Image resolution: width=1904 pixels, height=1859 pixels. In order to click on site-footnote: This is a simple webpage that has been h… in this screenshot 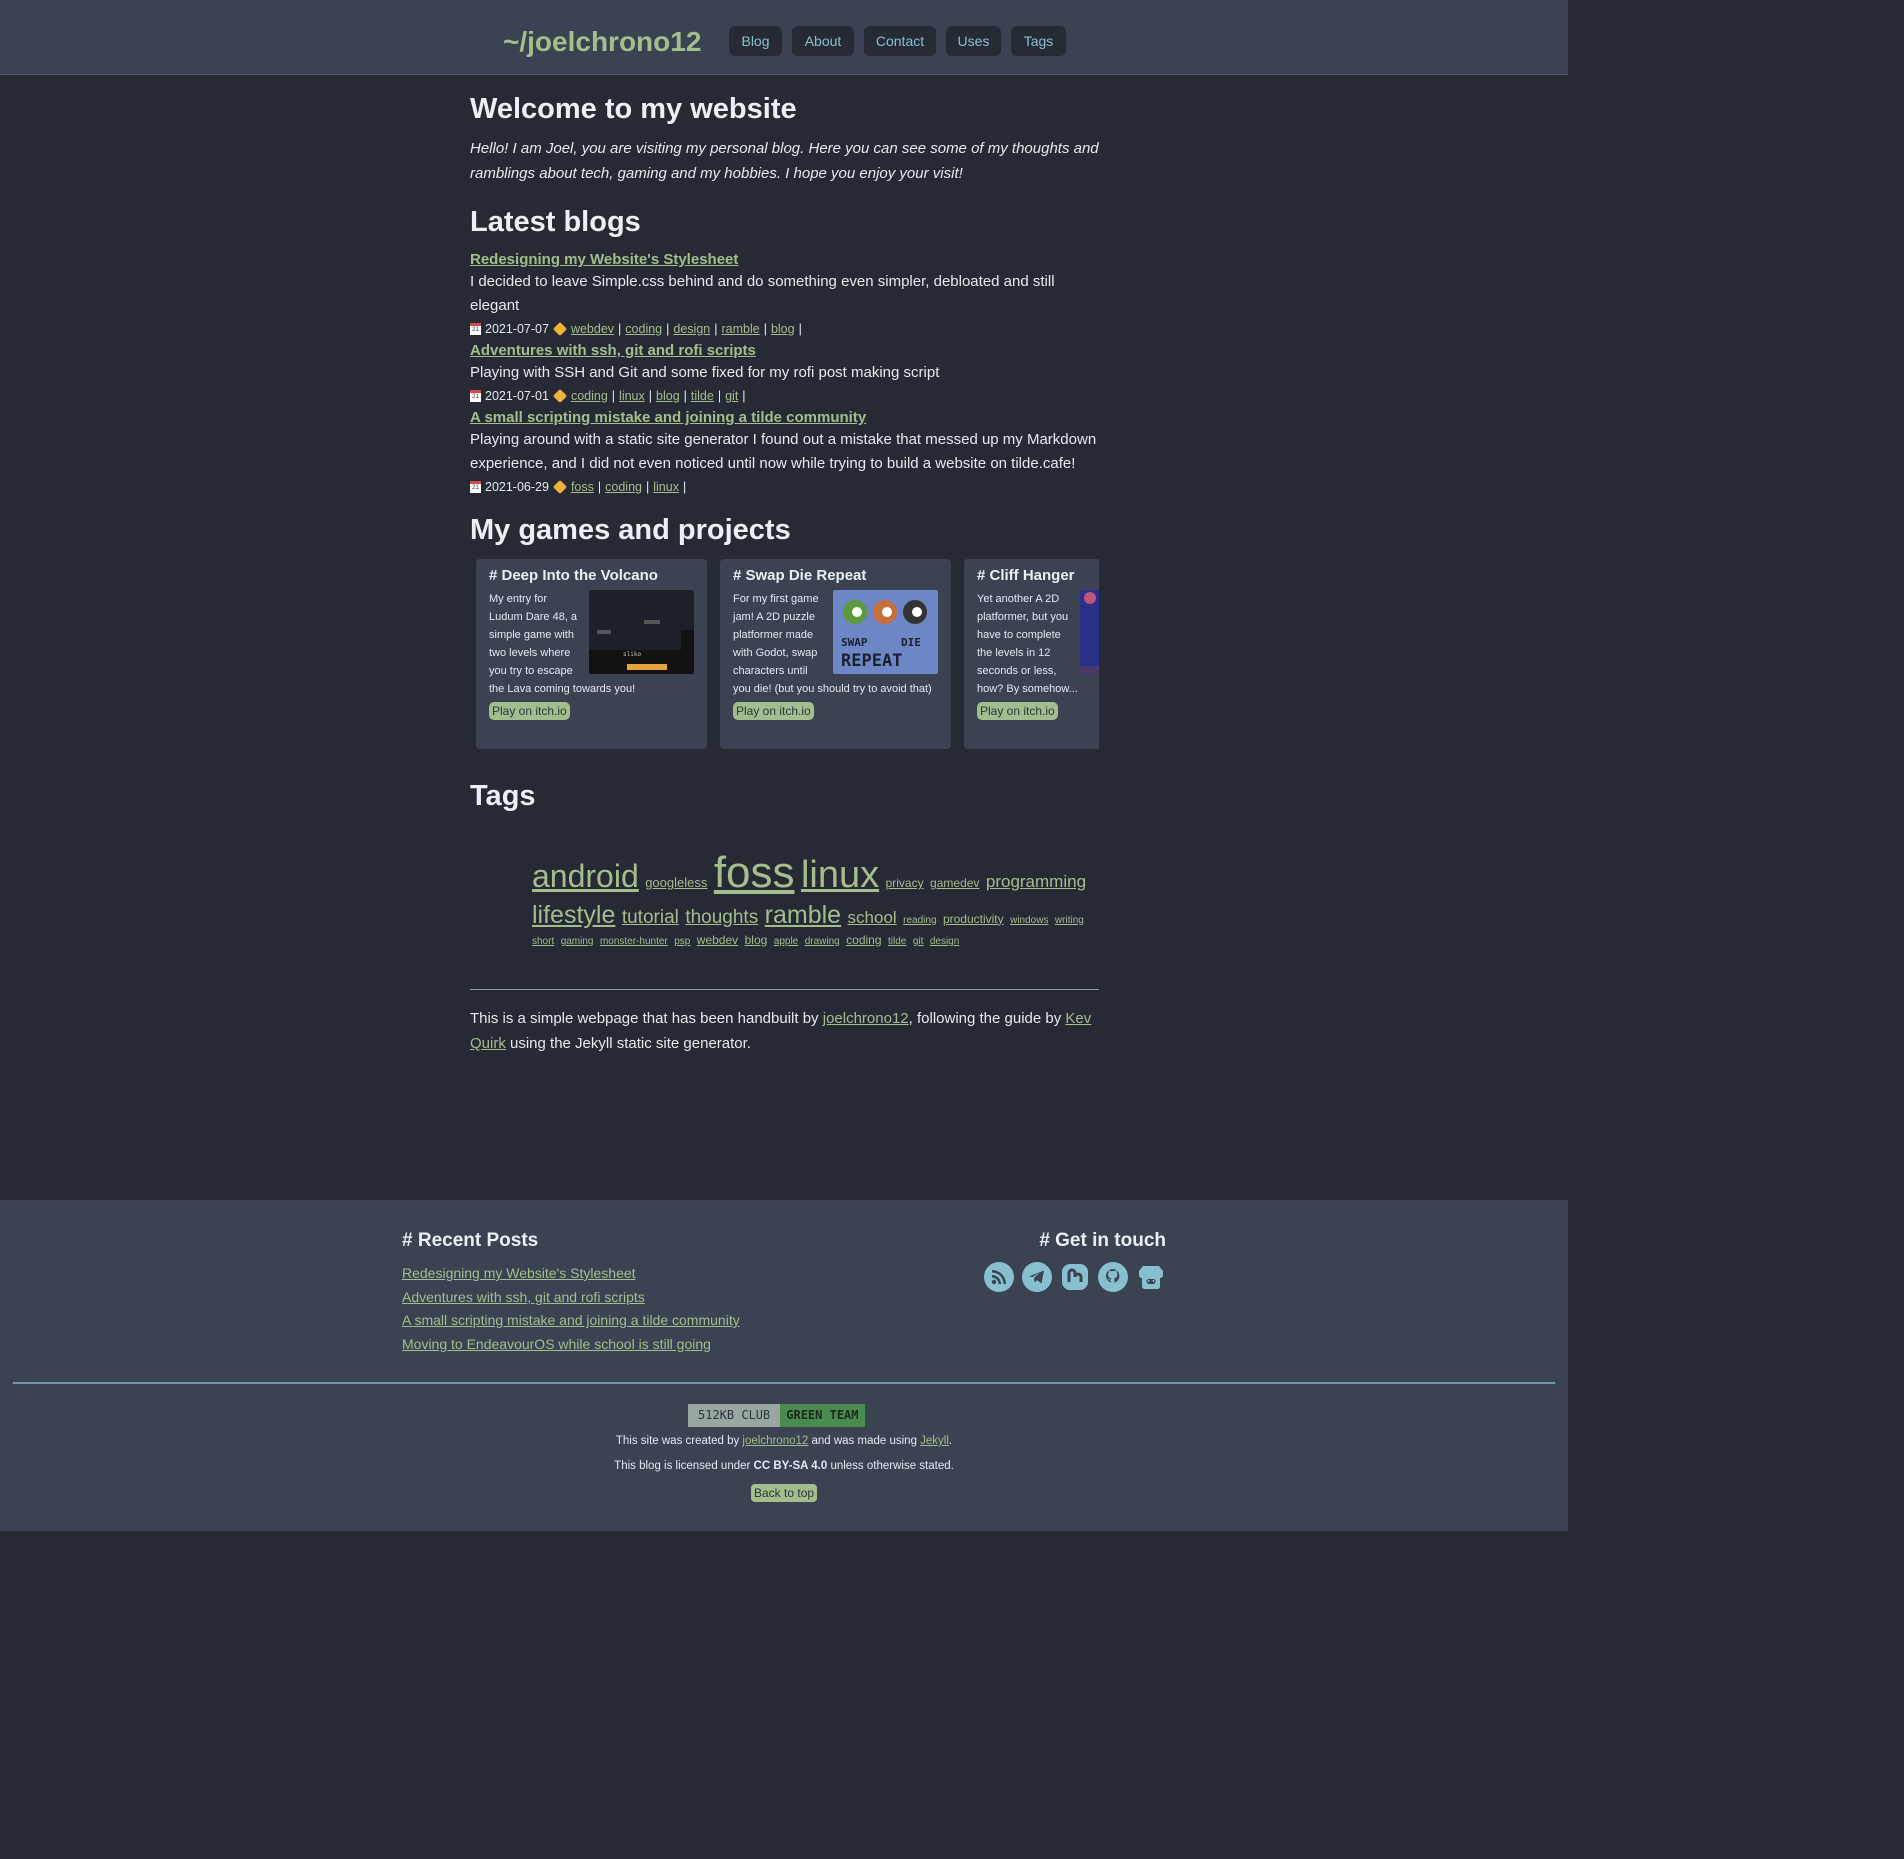, I will do `click(784, 1031)`.